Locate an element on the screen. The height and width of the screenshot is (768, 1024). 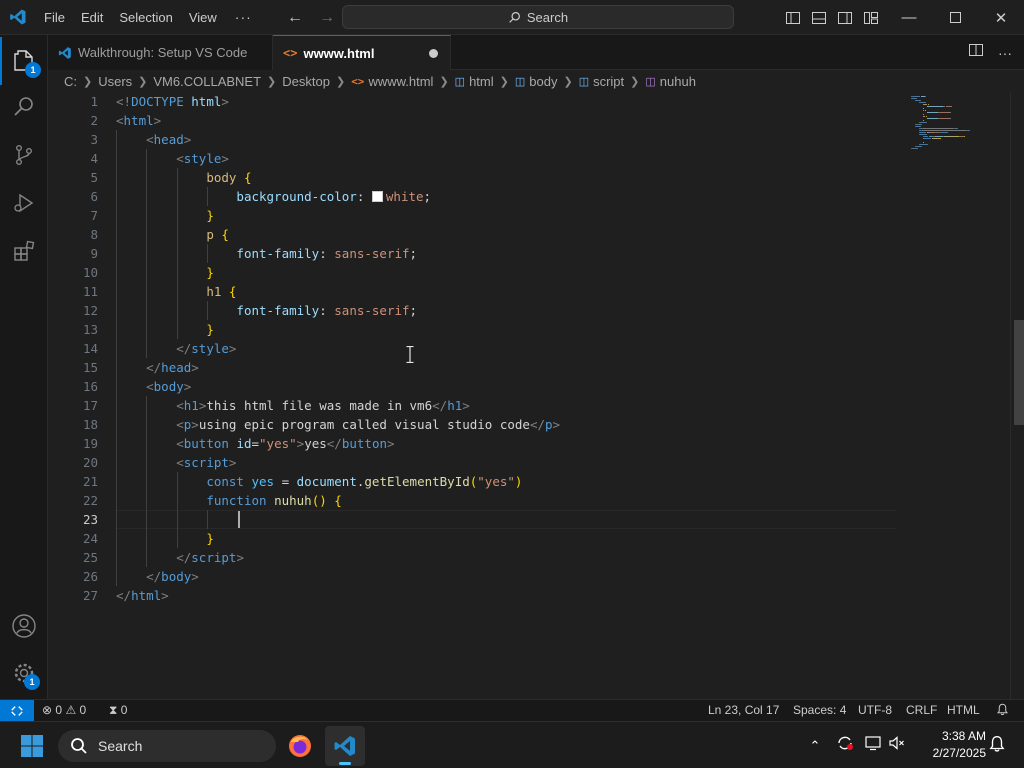
layout-controls is located at coordinates (832, 17).